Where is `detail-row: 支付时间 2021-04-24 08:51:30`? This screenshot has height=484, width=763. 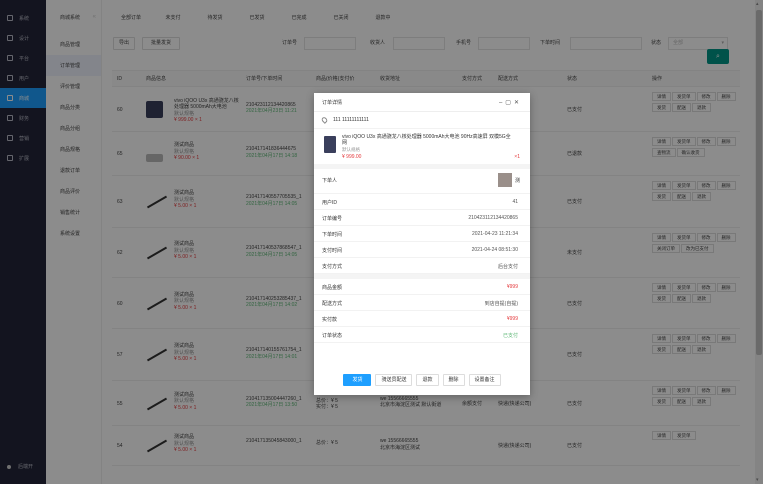
detail-row: 支付时间 2021-04-24 08:51:30 is located at coordinates (422, 250).